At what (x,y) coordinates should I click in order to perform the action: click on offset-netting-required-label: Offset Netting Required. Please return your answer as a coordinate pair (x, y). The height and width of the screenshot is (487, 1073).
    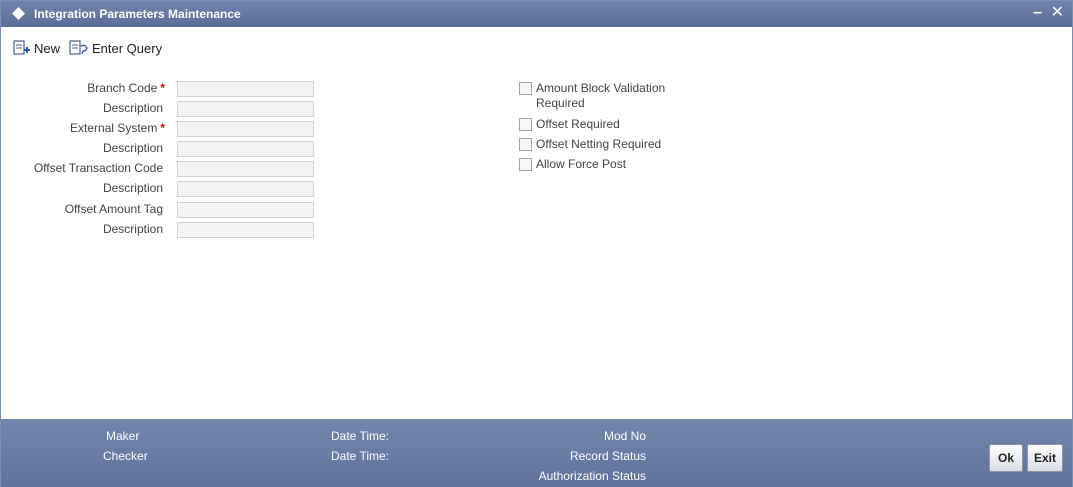
    Looking at the image, I should click on (599, 144).